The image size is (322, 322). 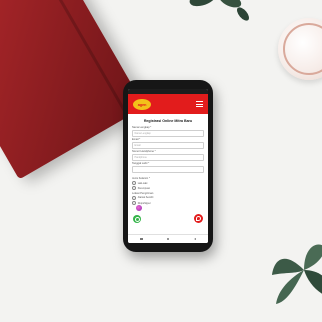 What do you see at coordinates (141, 178) in the screenshot?
I see `gender-label: Jenis Kelamin *` at bounding box center [141, 178].